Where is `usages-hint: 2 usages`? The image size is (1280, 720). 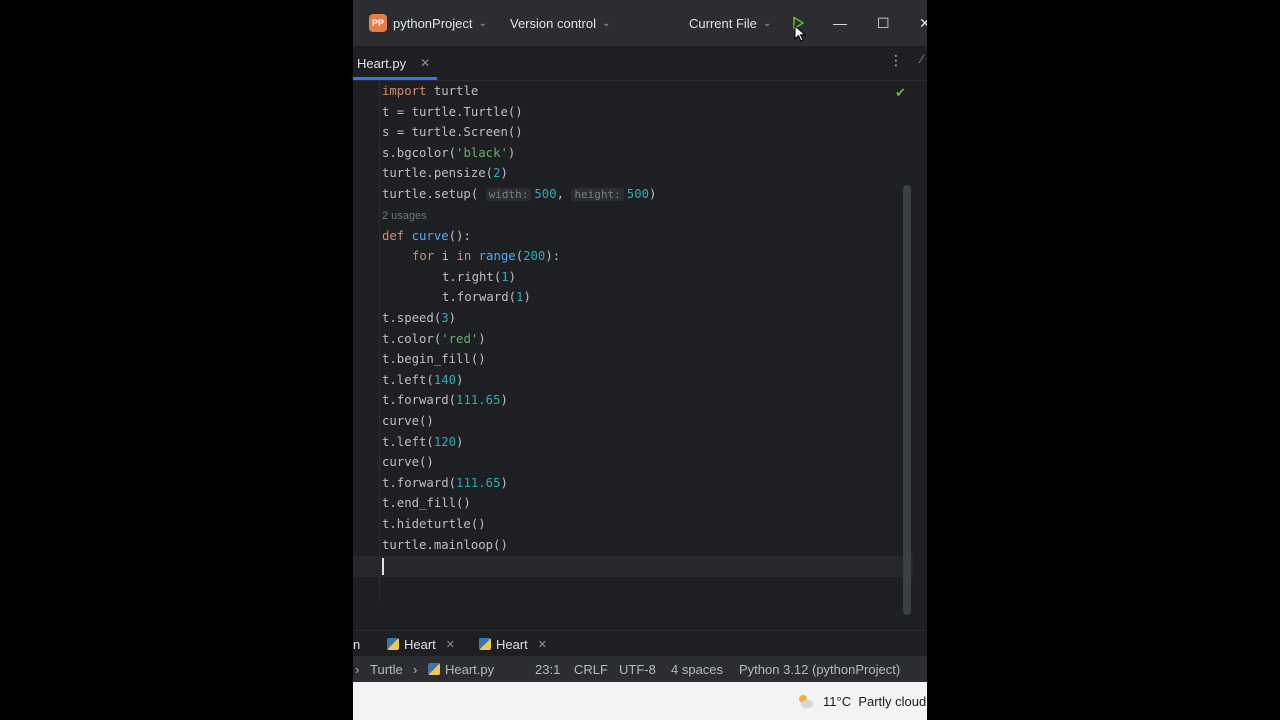 usages-hint: 2 usages is located at coordinates (404, 215).